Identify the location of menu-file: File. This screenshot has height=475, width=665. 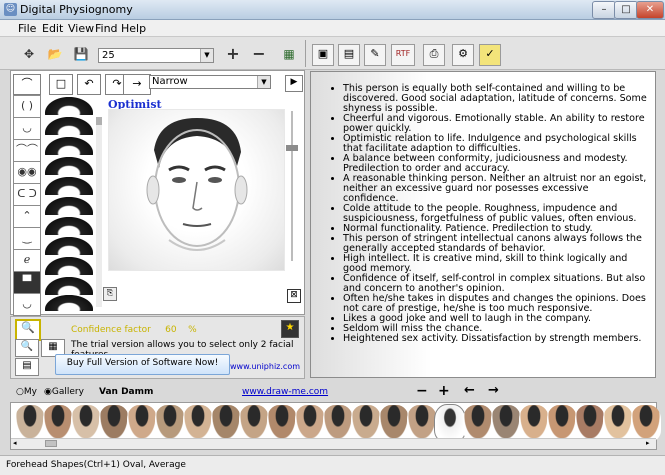
(27, 28).